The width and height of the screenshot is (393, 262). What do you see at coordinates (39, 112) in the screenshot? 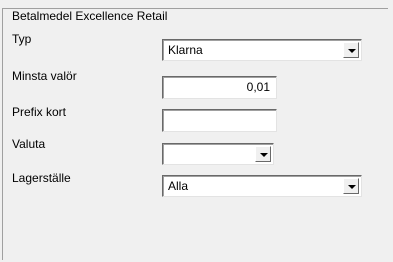
I see `prefix-kort-label: Prefix kort` at bounding box center [39, 112].